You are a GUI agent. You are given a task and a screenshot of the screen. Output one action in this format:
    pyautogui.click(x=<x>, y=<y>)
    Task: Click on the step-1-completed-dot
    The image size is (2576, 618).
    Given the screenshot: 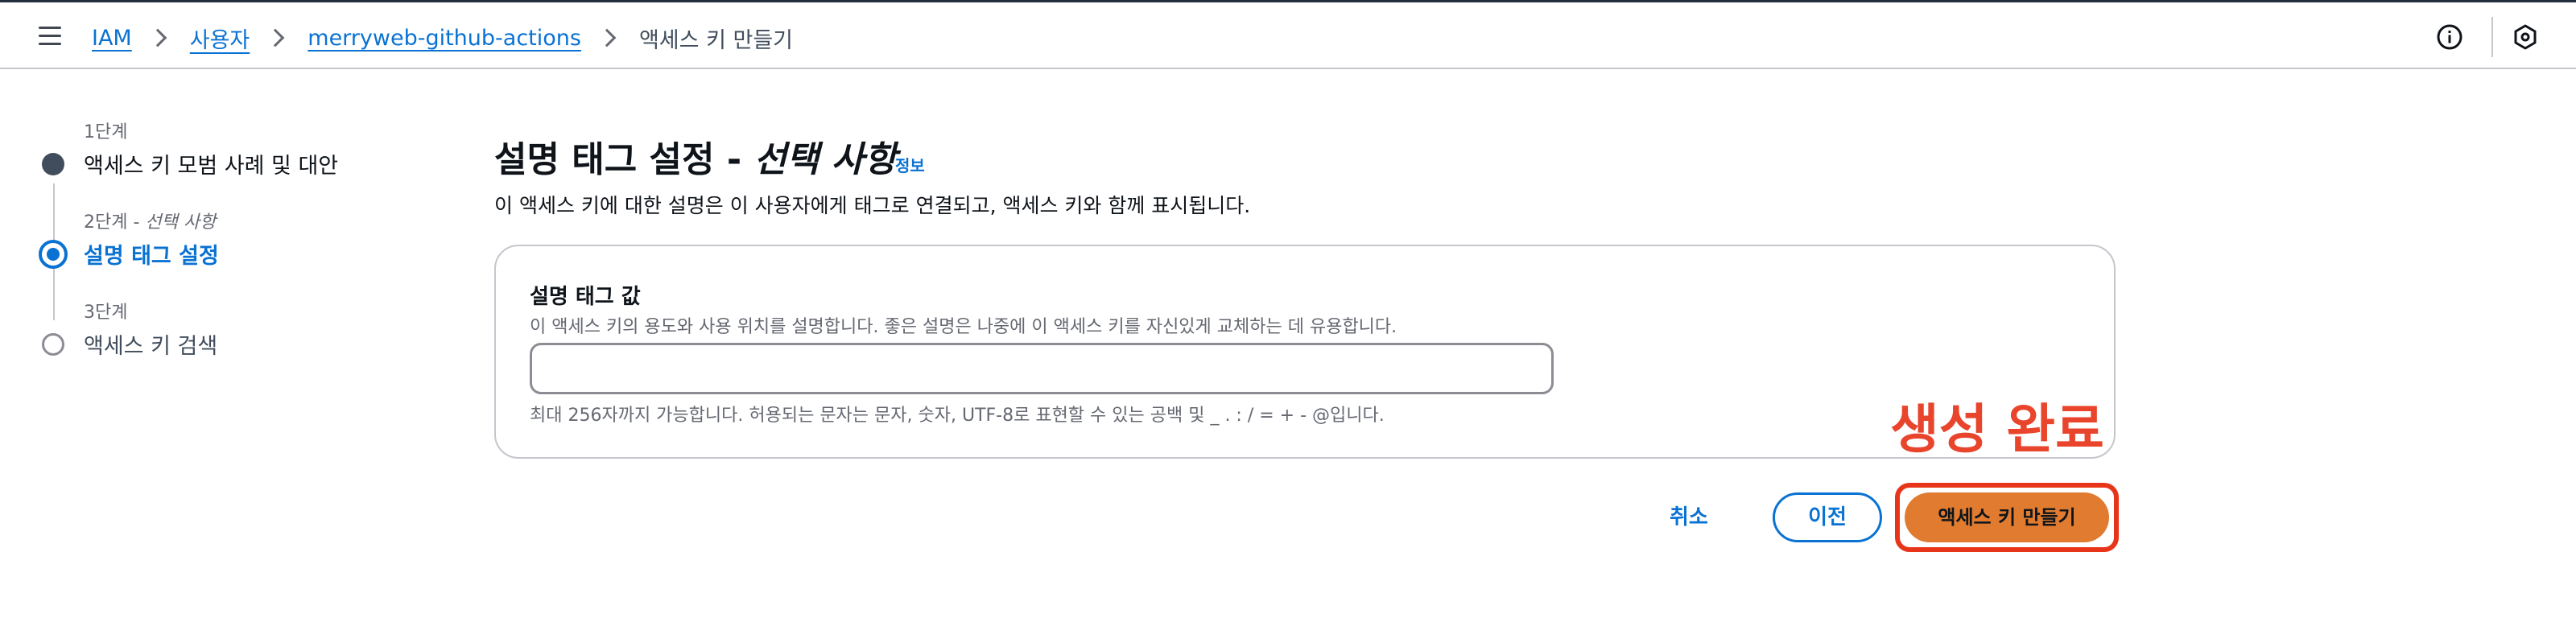 What is the action you would take?
    pyautogui.click(x=53, y=164)
    